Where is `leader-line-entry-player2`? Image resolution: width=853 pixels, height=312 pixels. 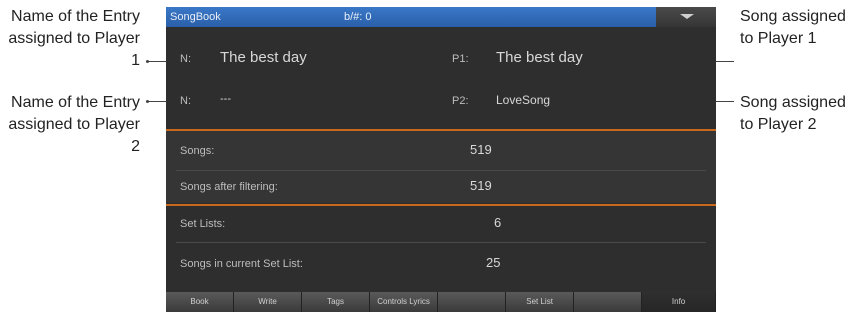
leader-line-entry-player2 is located at coordinates (156, 101).